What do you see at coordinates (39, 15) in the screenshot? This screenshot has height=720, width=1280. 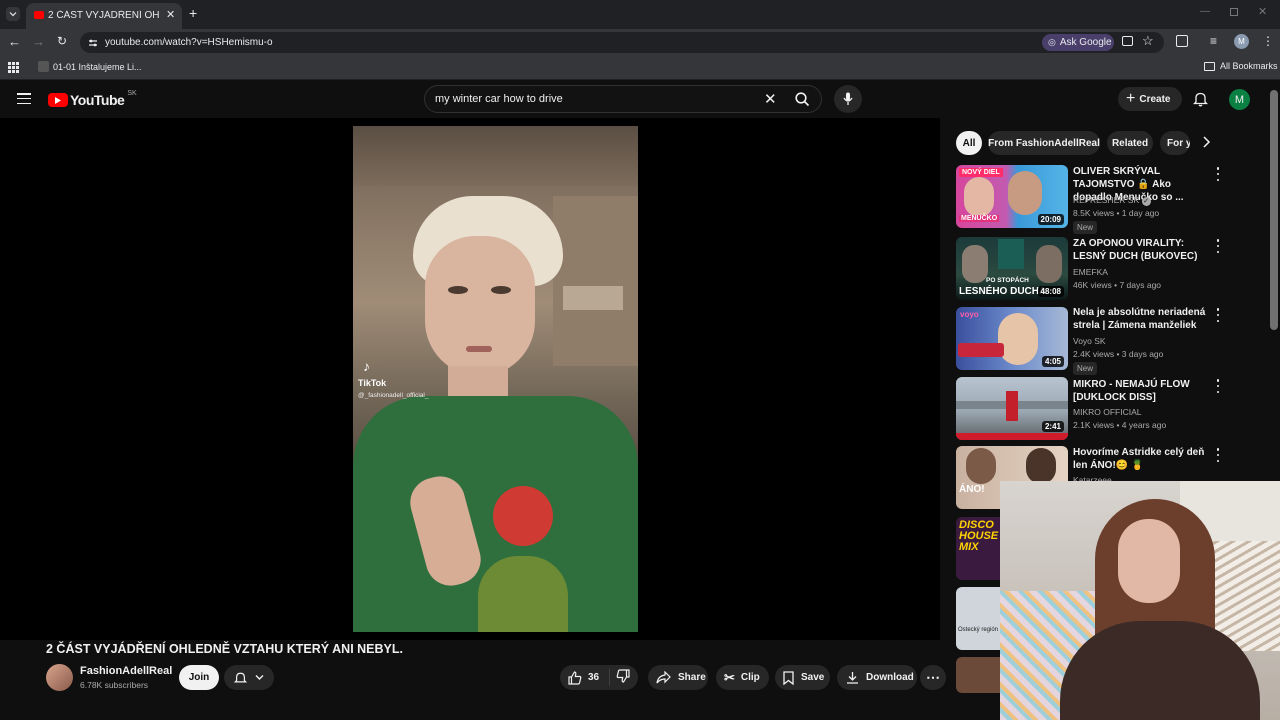 I see `youtube-favicon-icon` at bounding box center [39, 15].